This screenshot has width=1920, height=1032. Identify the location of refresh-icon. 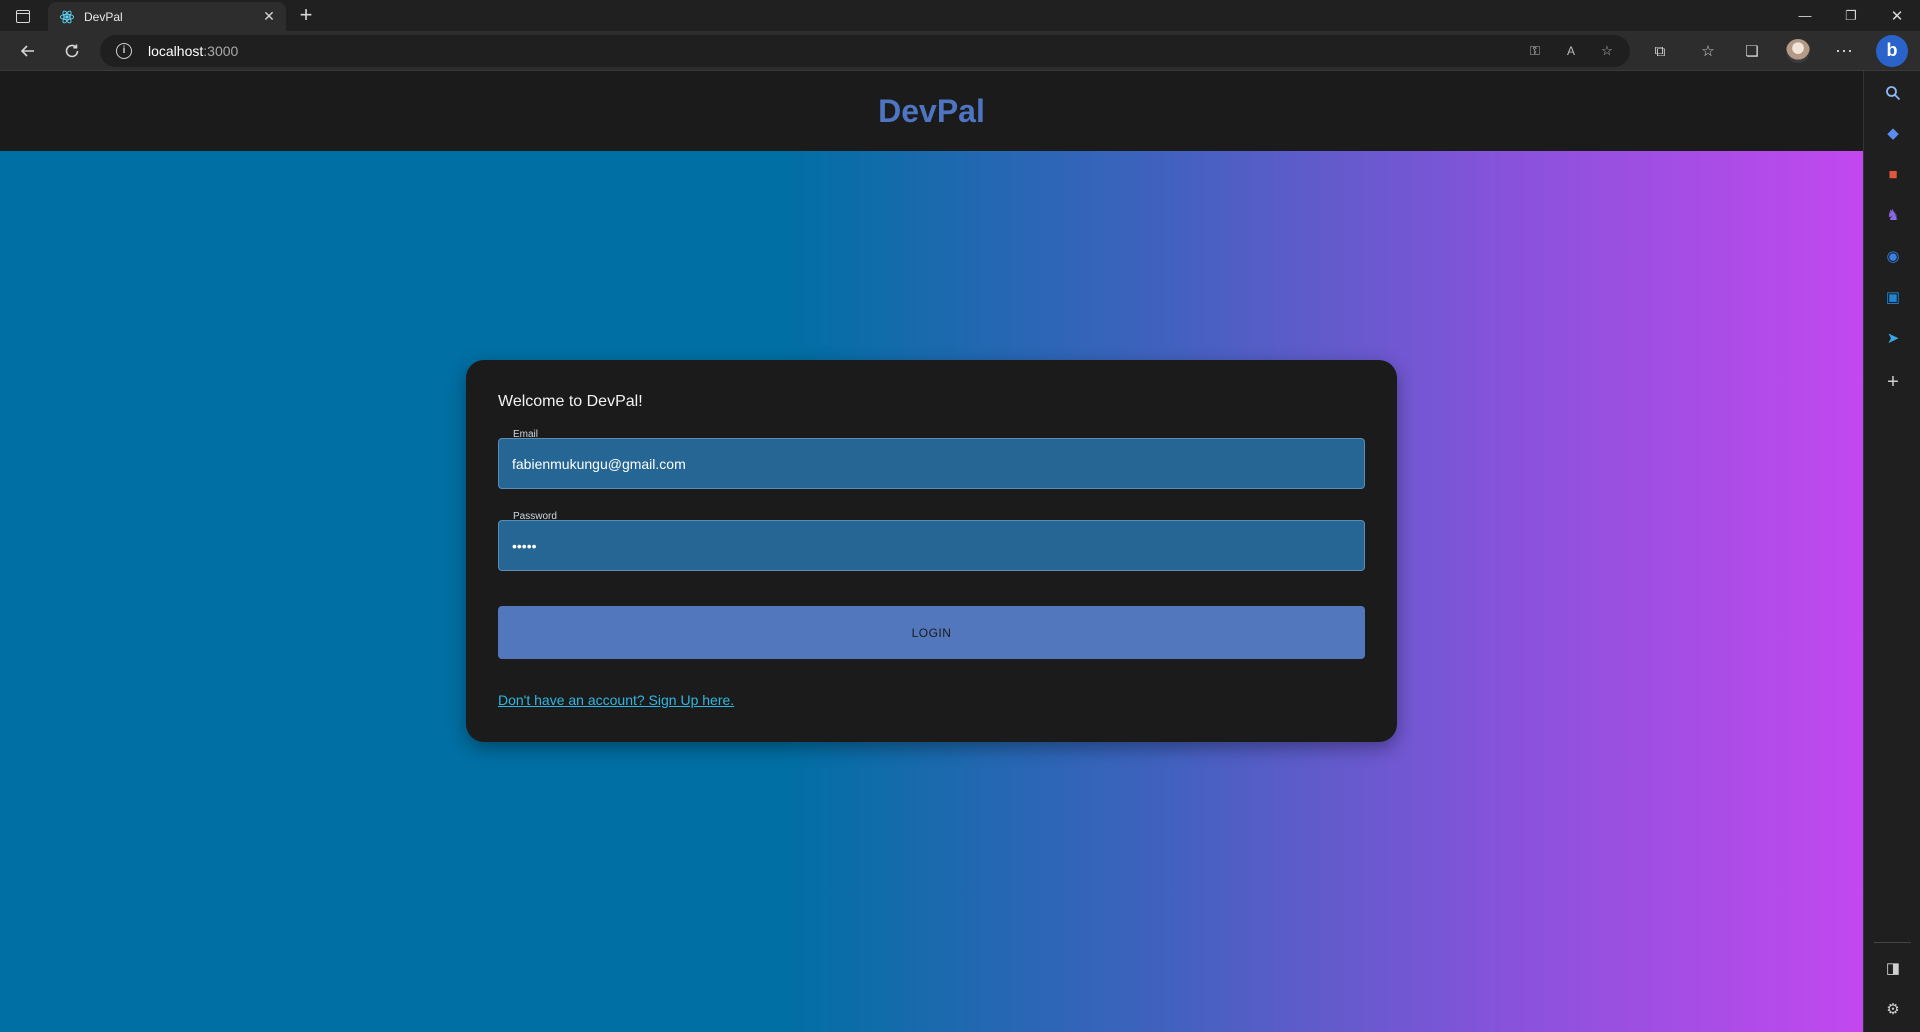
(72, 51).